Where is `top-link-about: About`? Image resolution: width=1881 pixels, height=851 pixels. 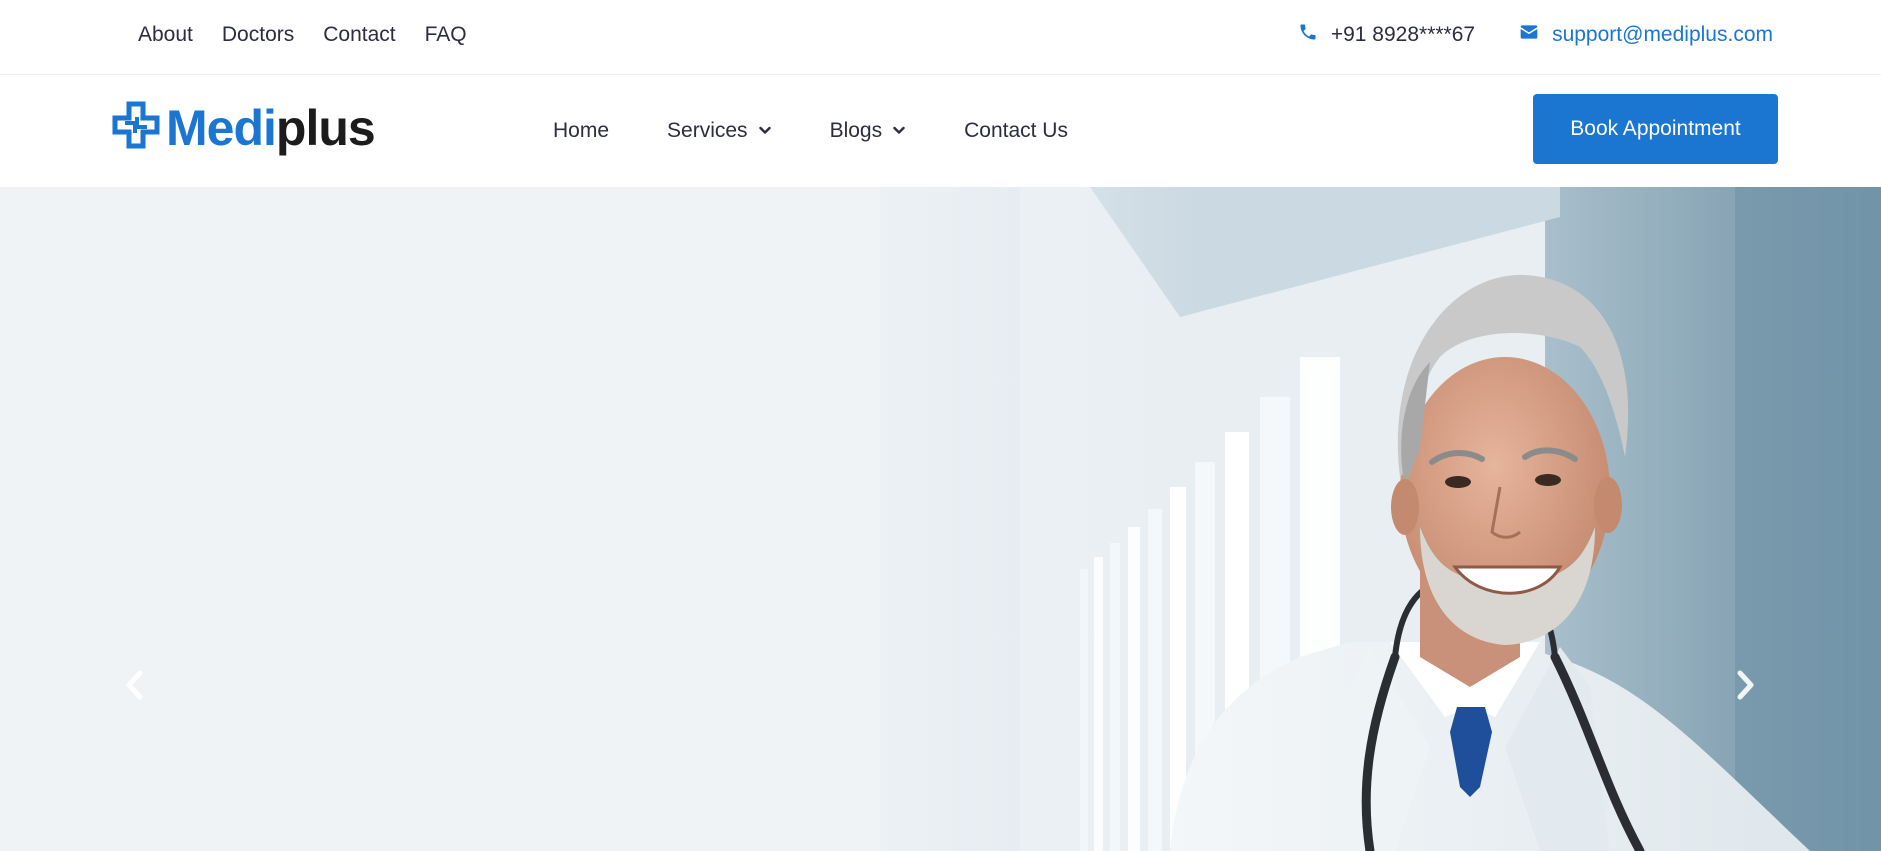
top-link-about: About is located at coordinates (165, 35).